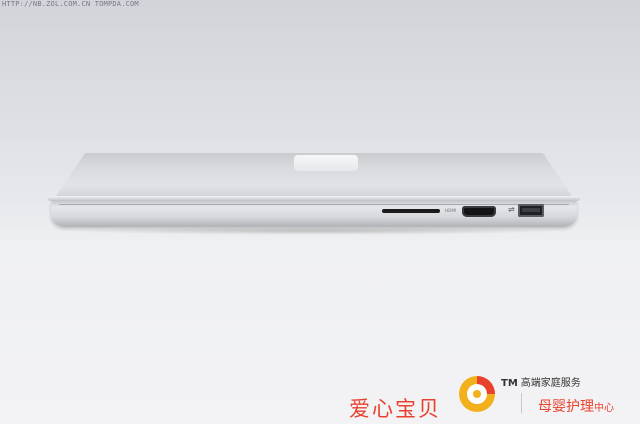  I want to click on sd-card-slot, so click(411, 211).